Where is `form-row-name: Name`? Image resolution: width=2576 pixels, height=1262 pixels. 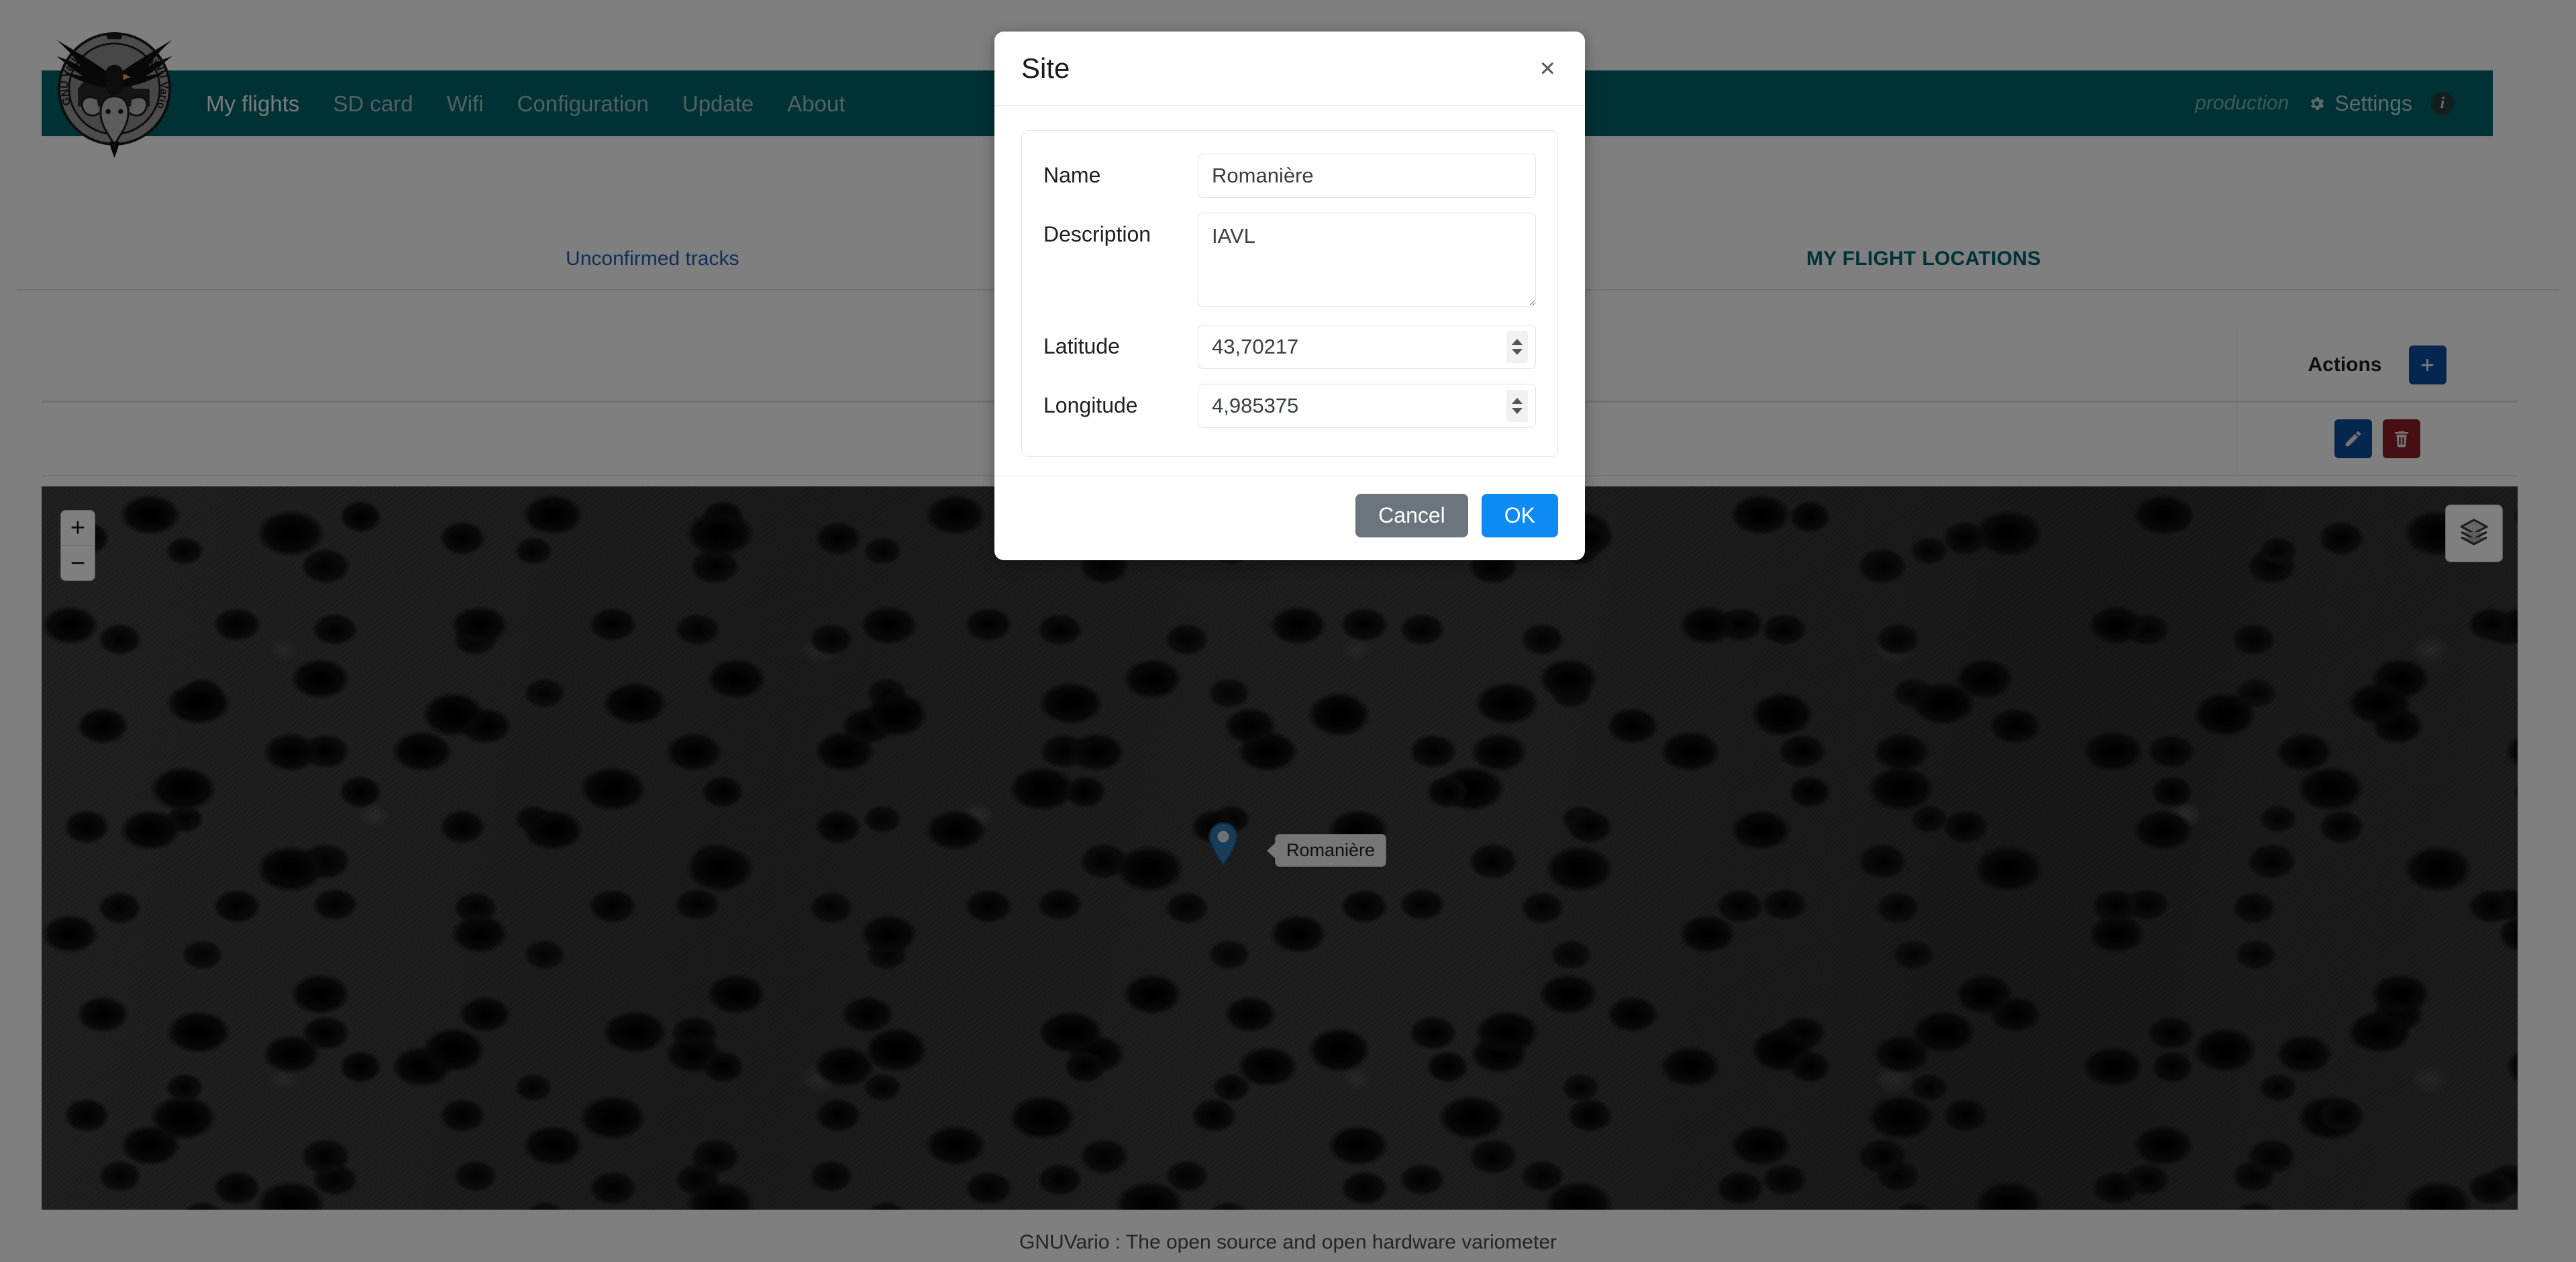 form-row-name: Name is located at coordinates (1289, 176).